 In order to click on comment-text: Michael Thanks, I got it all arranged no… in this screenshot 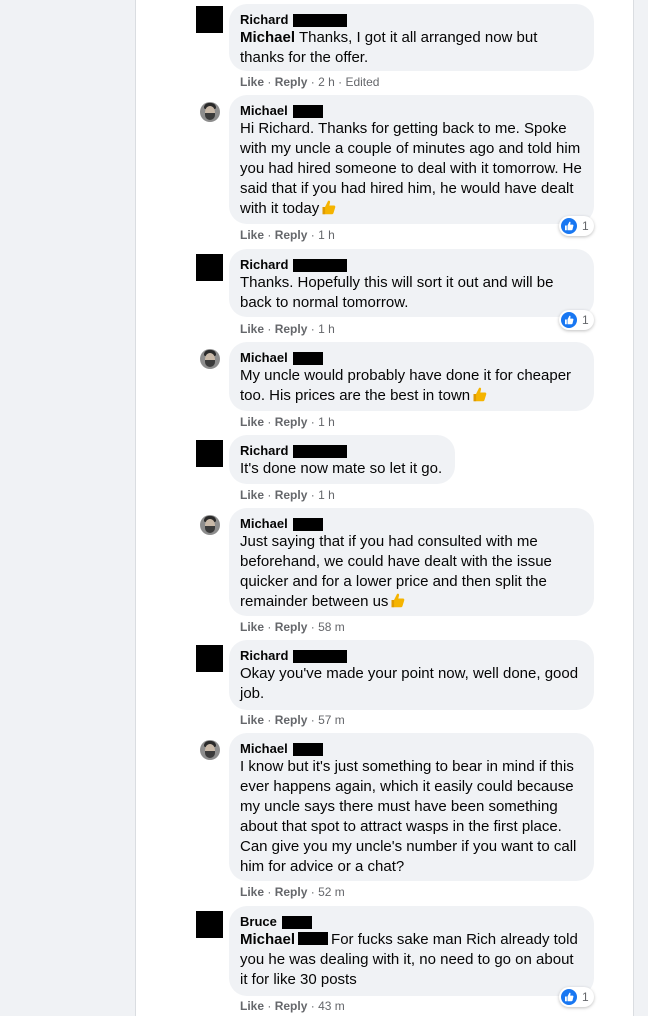, I will do `click(389, 47)`.